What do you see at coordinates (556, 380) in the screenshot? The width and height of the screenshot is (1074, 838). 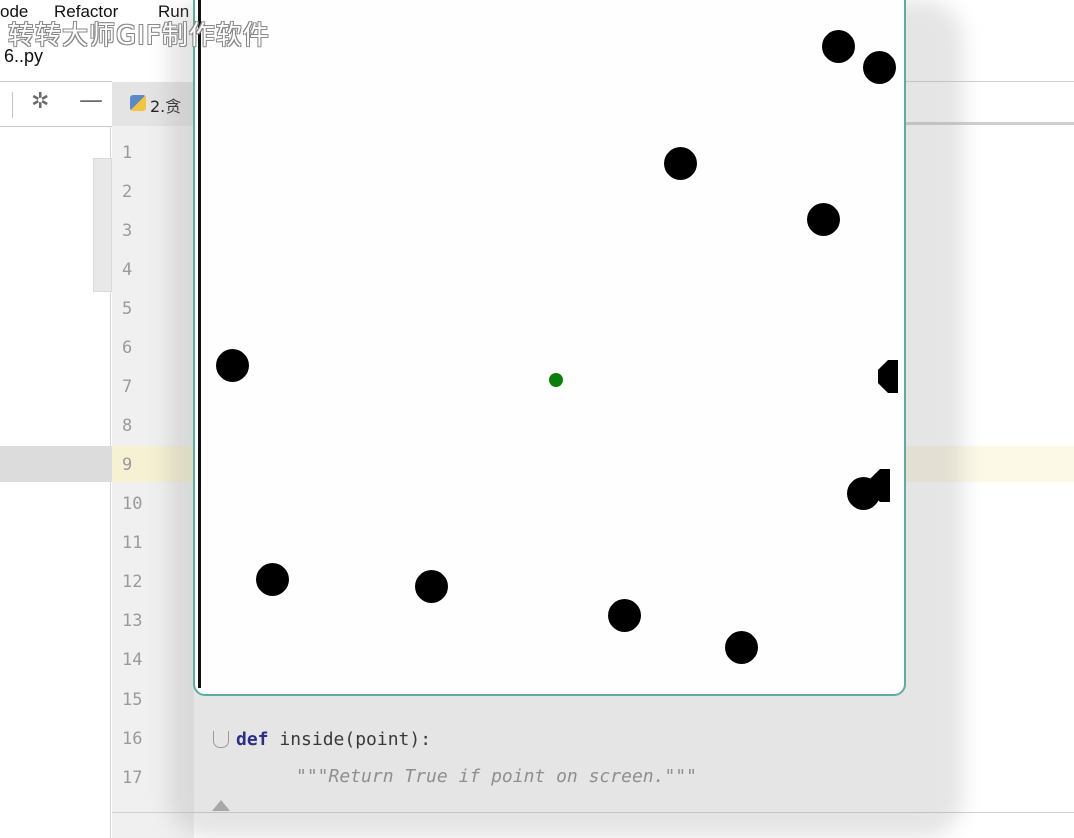 I see `player-dot` at bounding box center [556, 380].